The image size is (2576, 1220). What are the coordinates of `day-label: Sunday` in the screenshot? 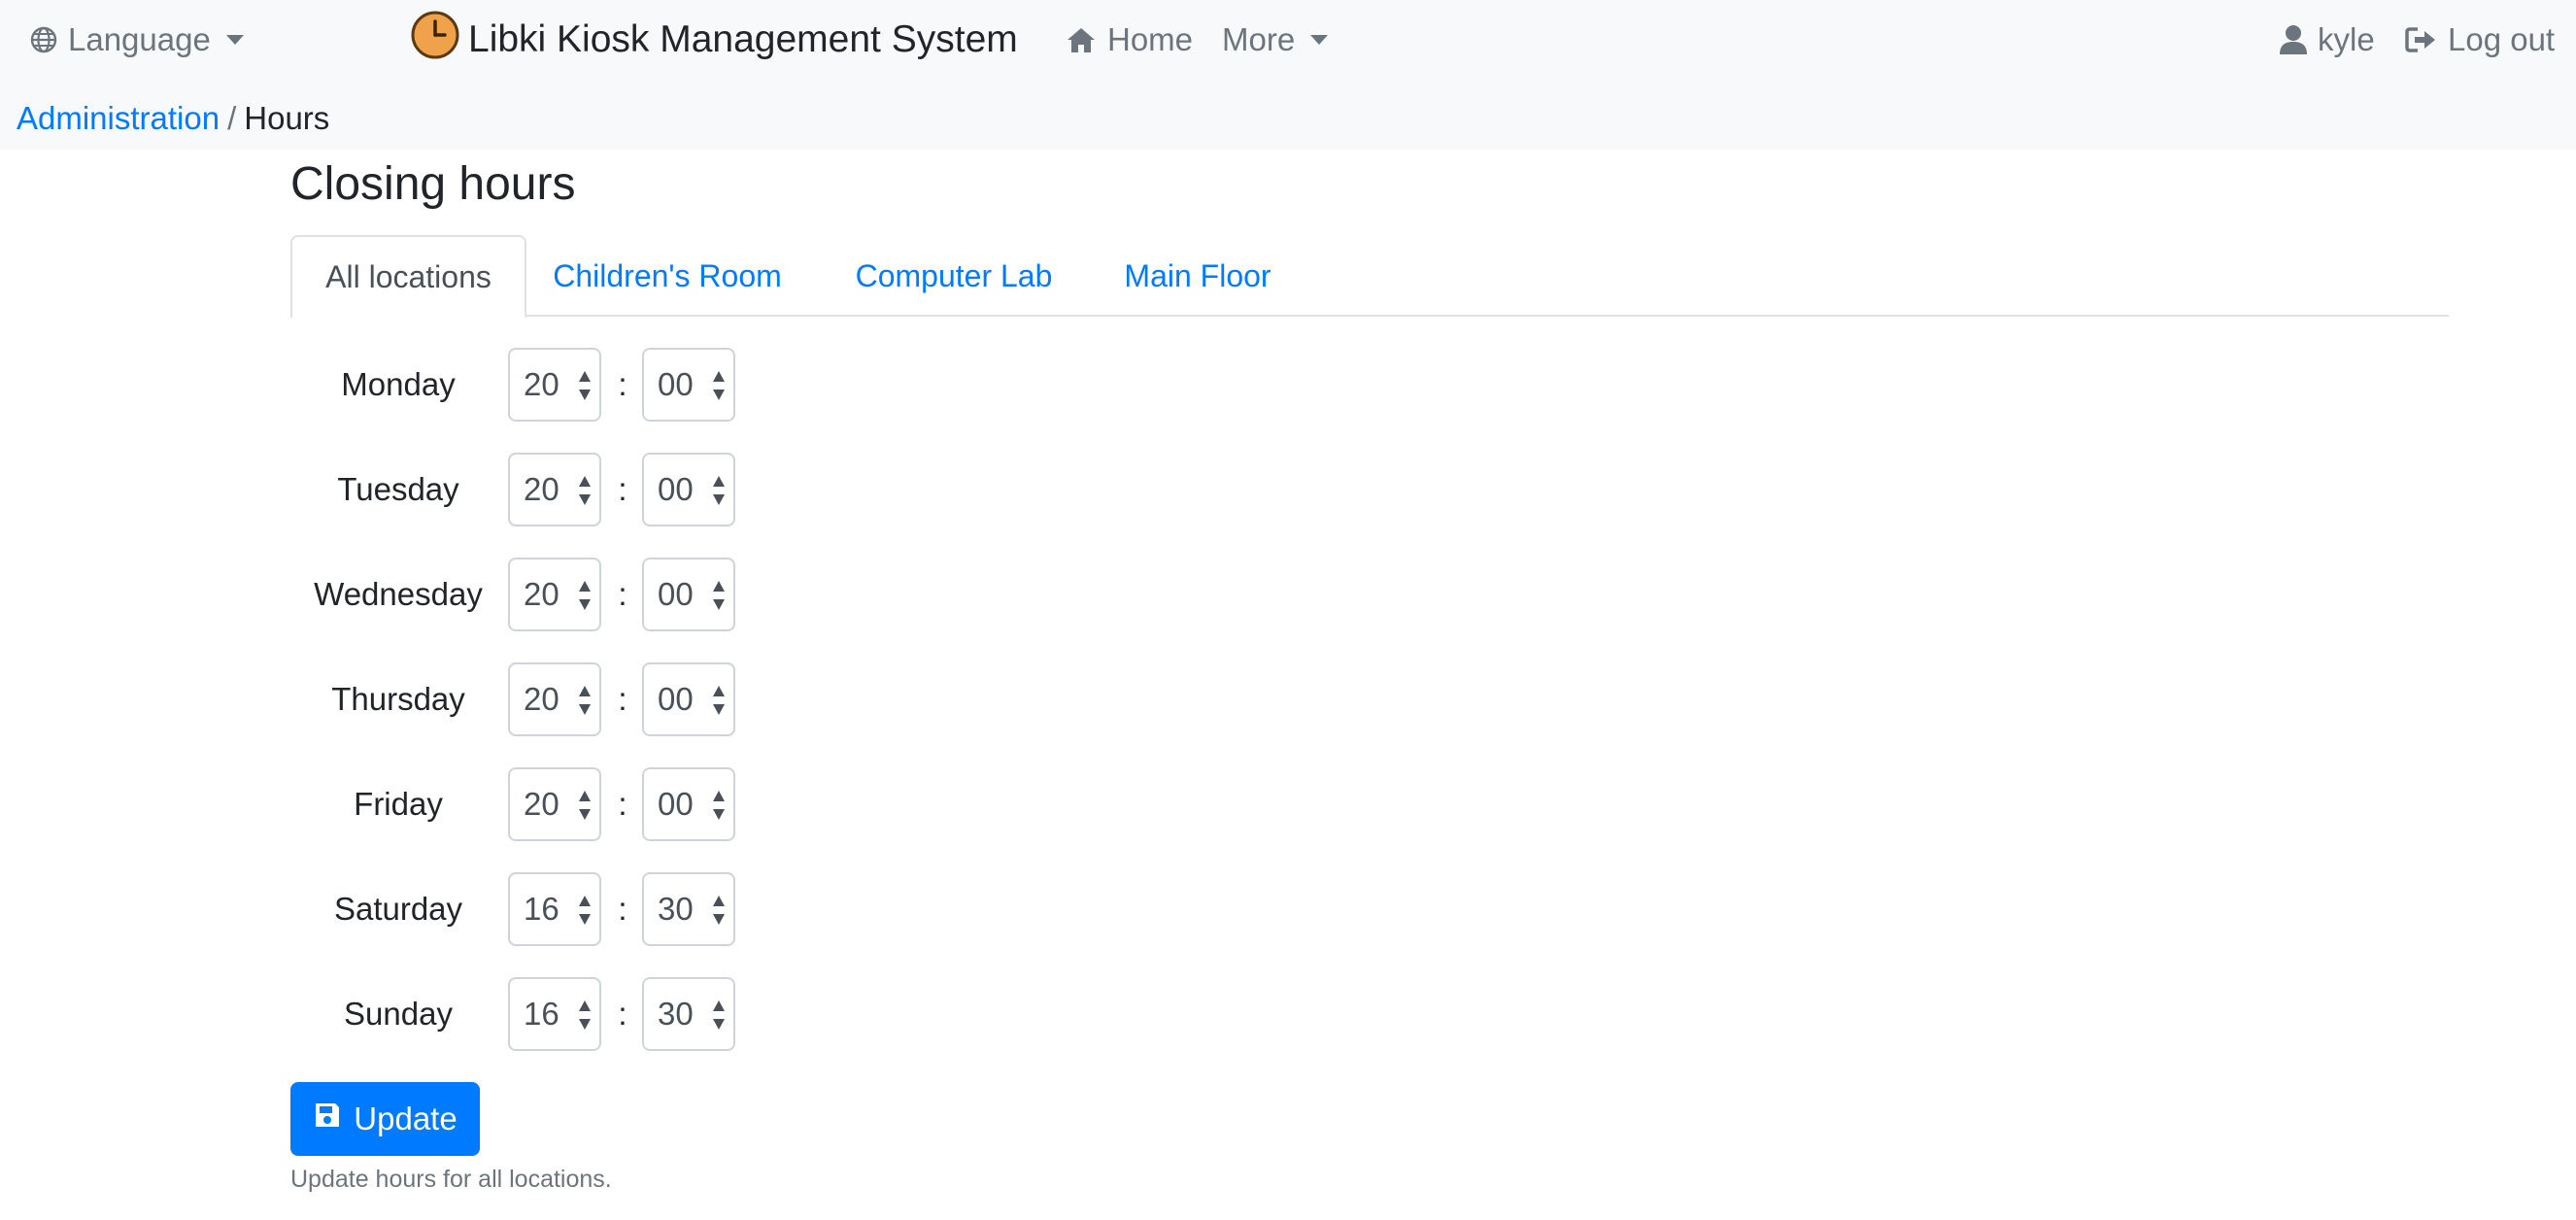 It's located at (398, 1014).